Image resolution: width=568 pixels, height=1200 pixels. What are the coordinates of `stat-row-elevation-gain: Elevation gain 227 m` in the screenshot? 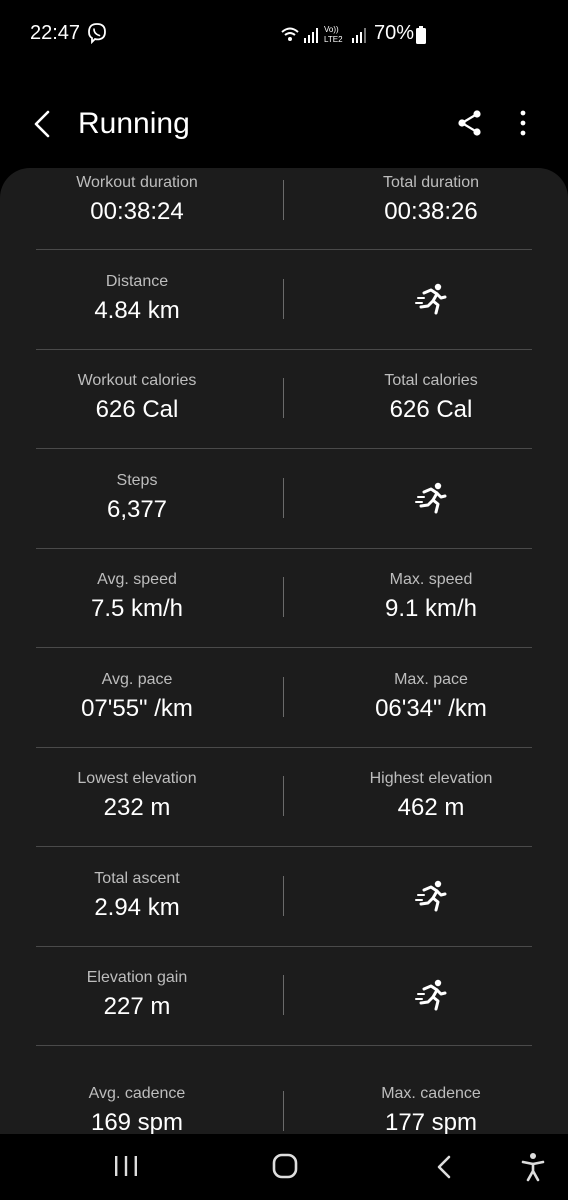 It's located at (284, 1012).